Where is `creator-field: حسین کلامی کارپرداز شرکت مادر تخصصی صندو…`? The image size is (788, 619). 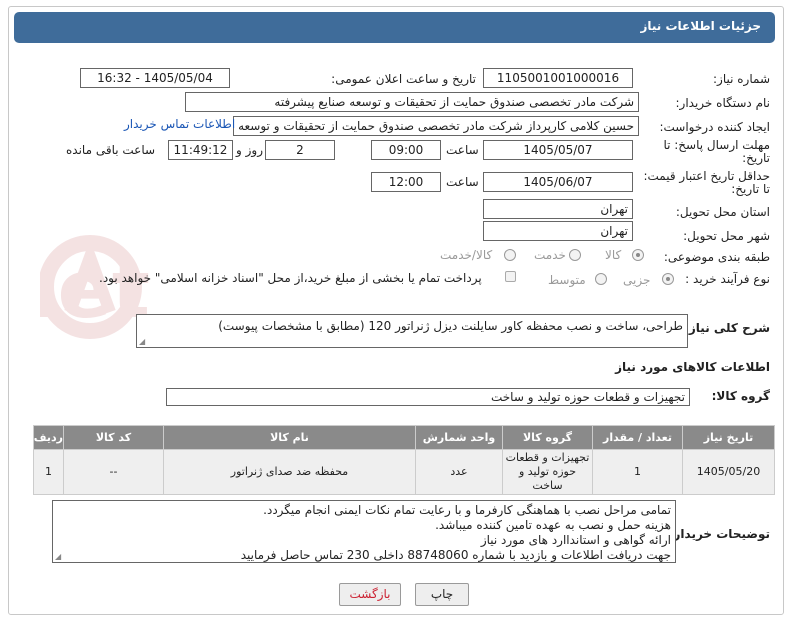 creator-field: حسین کلامی کارپرداز شرکت مادر تخصصی صندو… is located at coordinates (436, 126).